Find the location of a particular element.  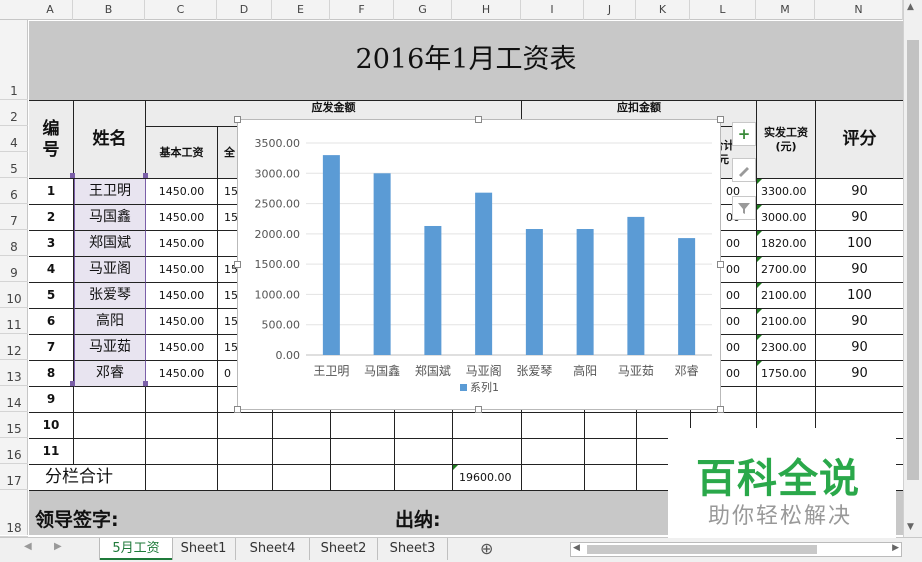

column-header-j: J is located at coordinates (610, 10).